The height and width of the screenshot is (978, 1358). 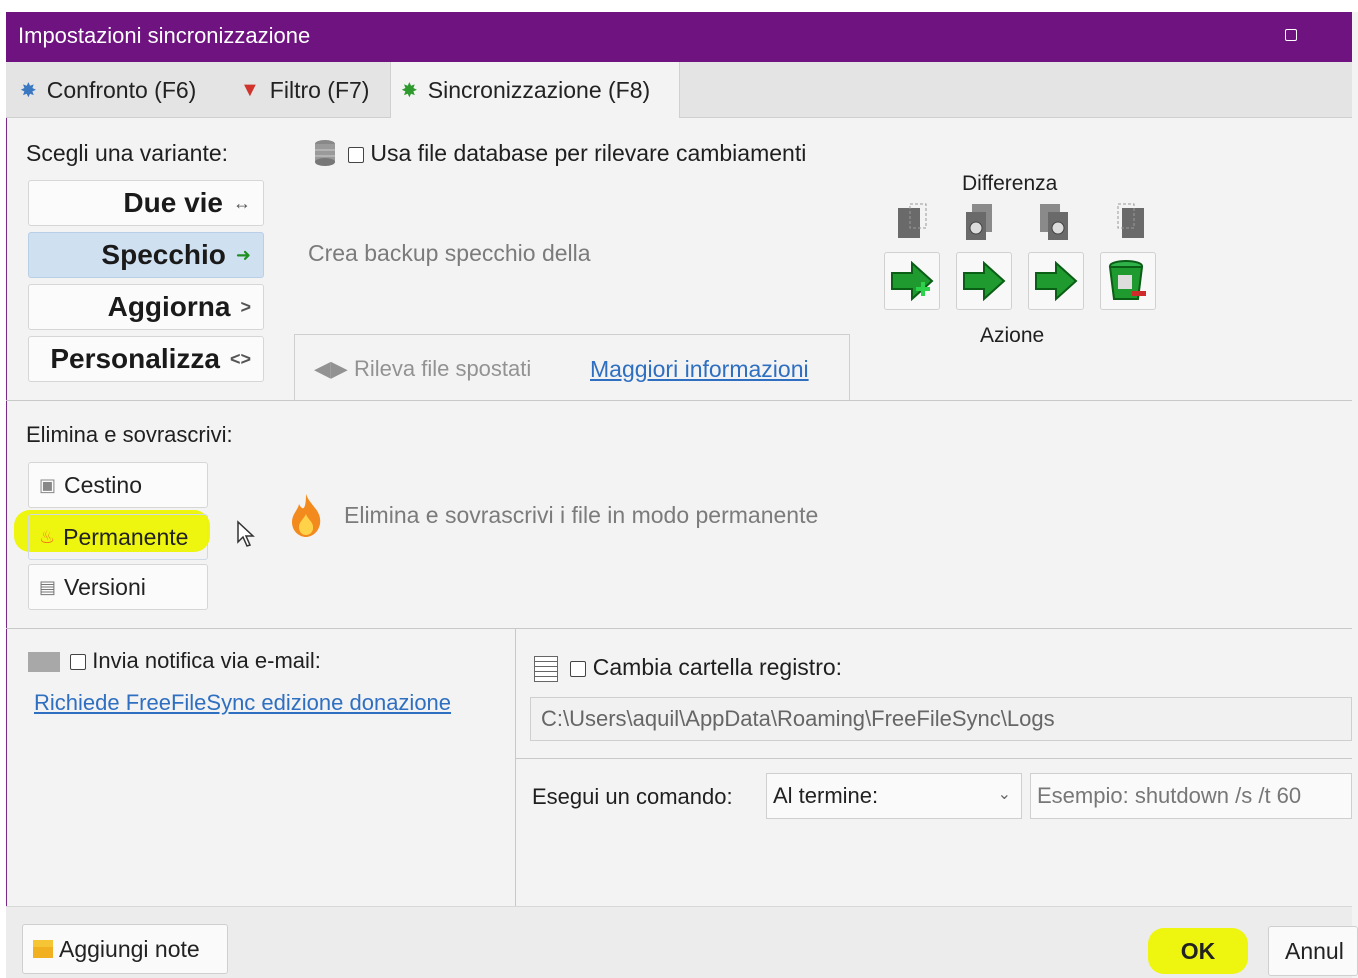 I want to click on action-label: Azione, so click(x=1012, y=335).